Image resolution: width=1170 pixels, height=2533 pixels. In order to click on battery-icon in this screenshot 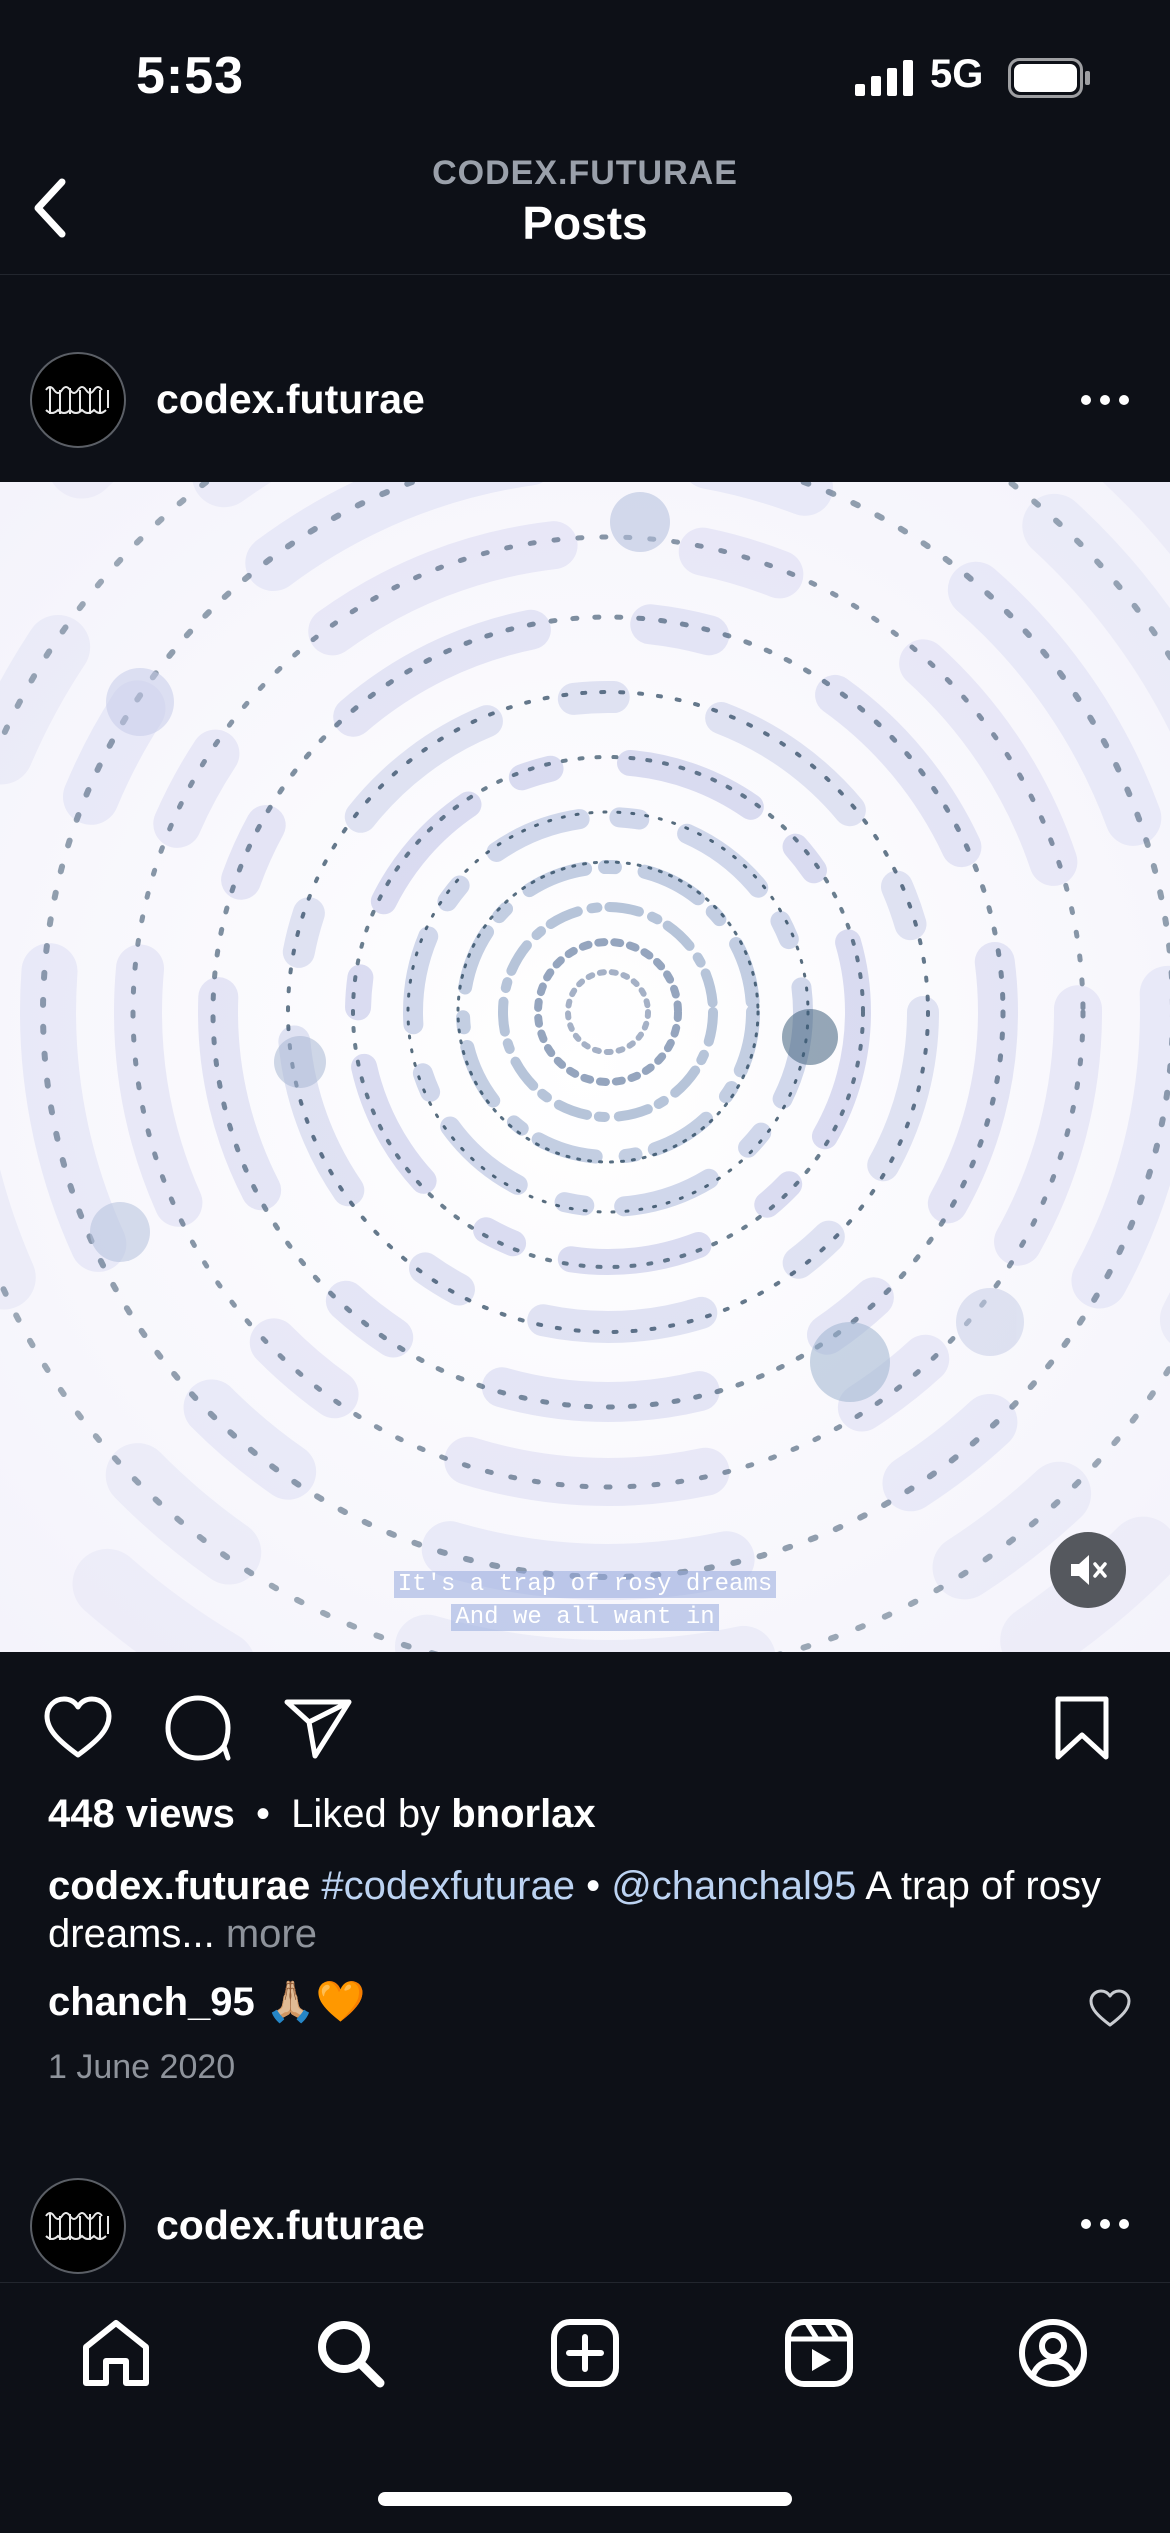, I will do `click(1049, 78)`.